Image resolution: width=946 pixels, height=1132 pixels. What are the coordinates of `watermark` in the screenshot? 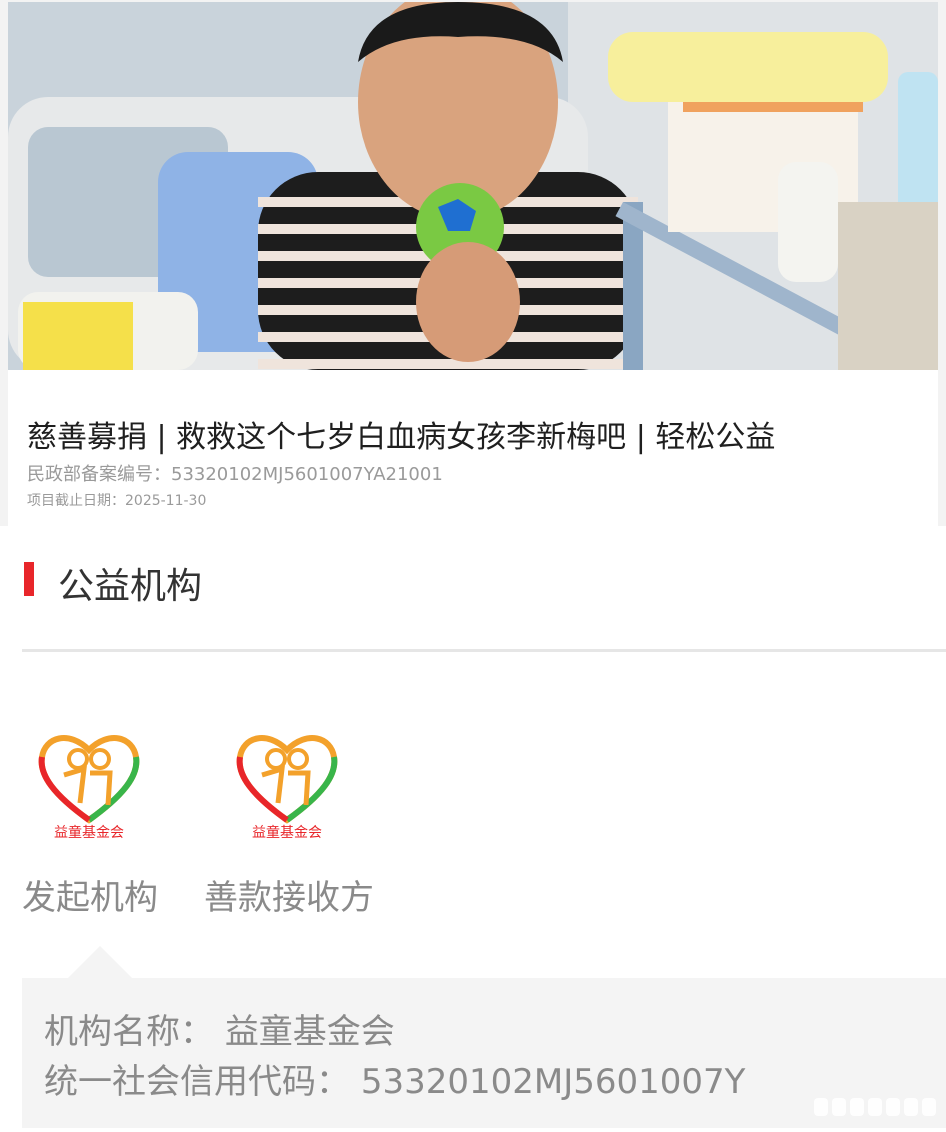 It's located at (875, 1107).